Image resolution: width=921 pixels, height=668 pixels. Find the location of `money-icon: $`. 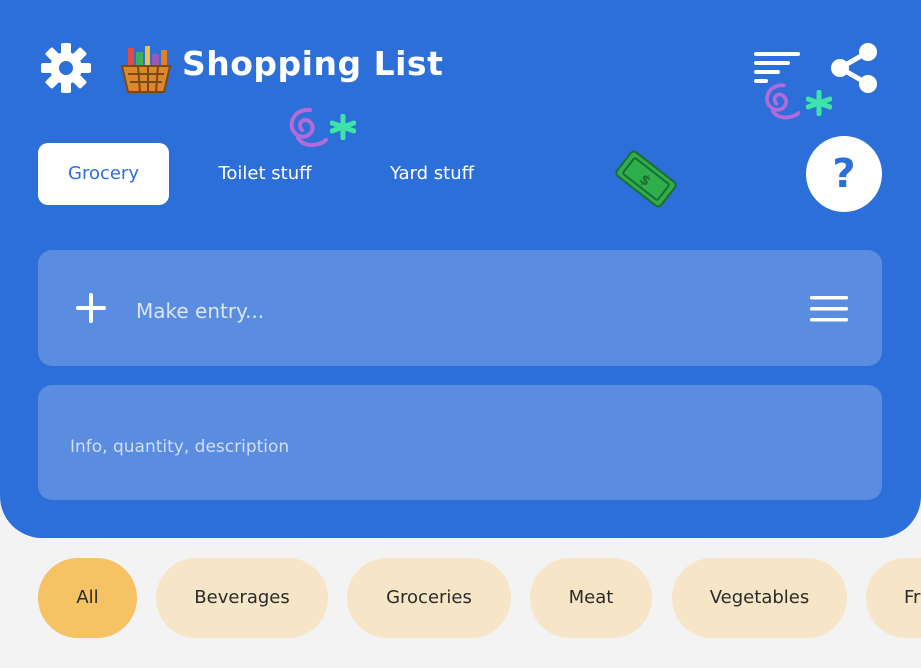

money-icon: $ is located at coordinates (646, 179).